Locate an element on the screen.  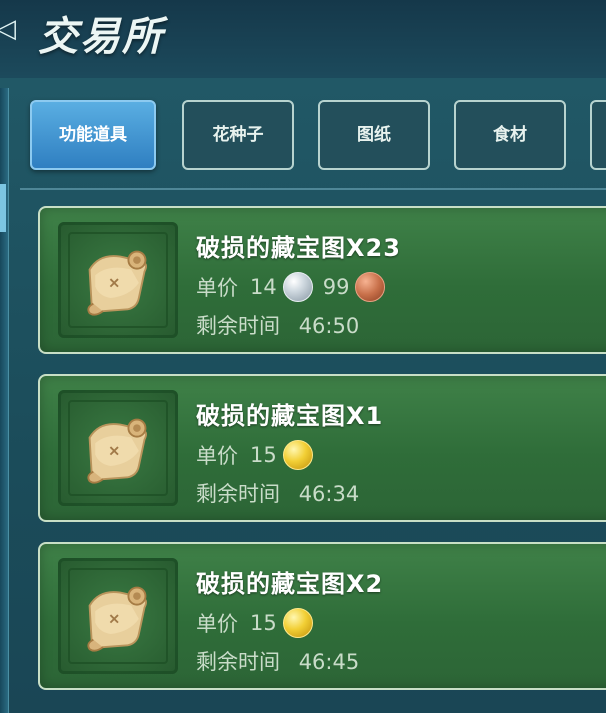
silver-coin-icon is located at coordinates (297, 287).